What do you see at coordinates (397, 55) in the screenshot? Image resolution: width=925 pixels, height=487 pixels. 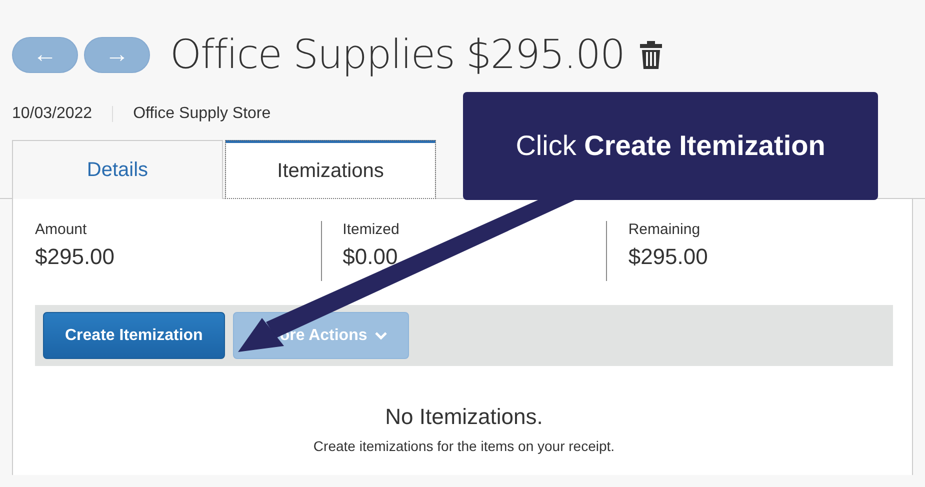 I see `page-title: Office Supplies $295.00` at bounding box center [397, 55].